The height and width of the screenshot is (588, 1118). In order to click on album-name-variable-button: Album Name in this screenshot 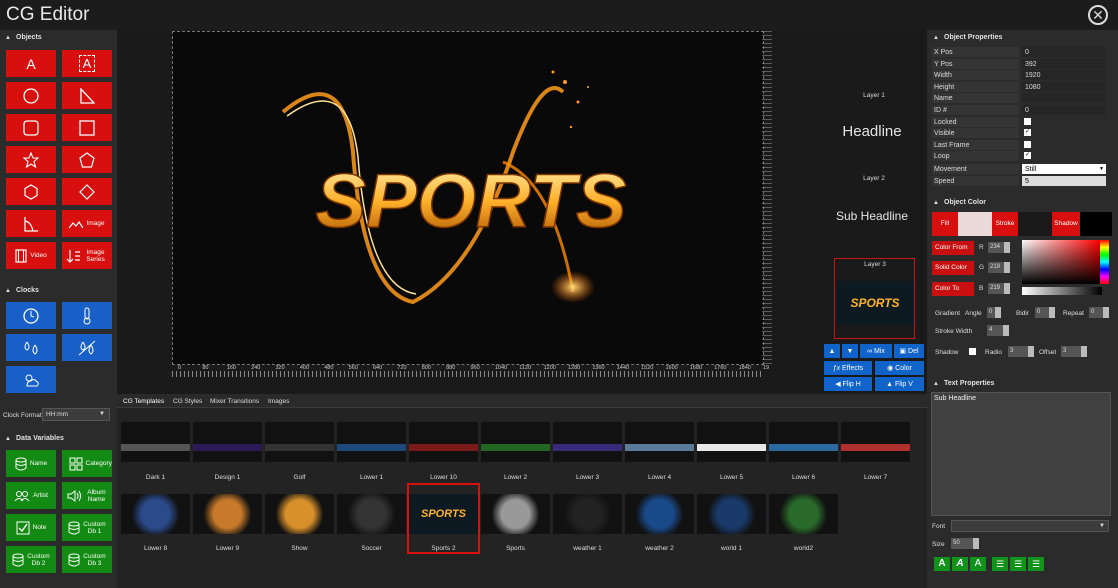, I will do `click(87, 495)`.